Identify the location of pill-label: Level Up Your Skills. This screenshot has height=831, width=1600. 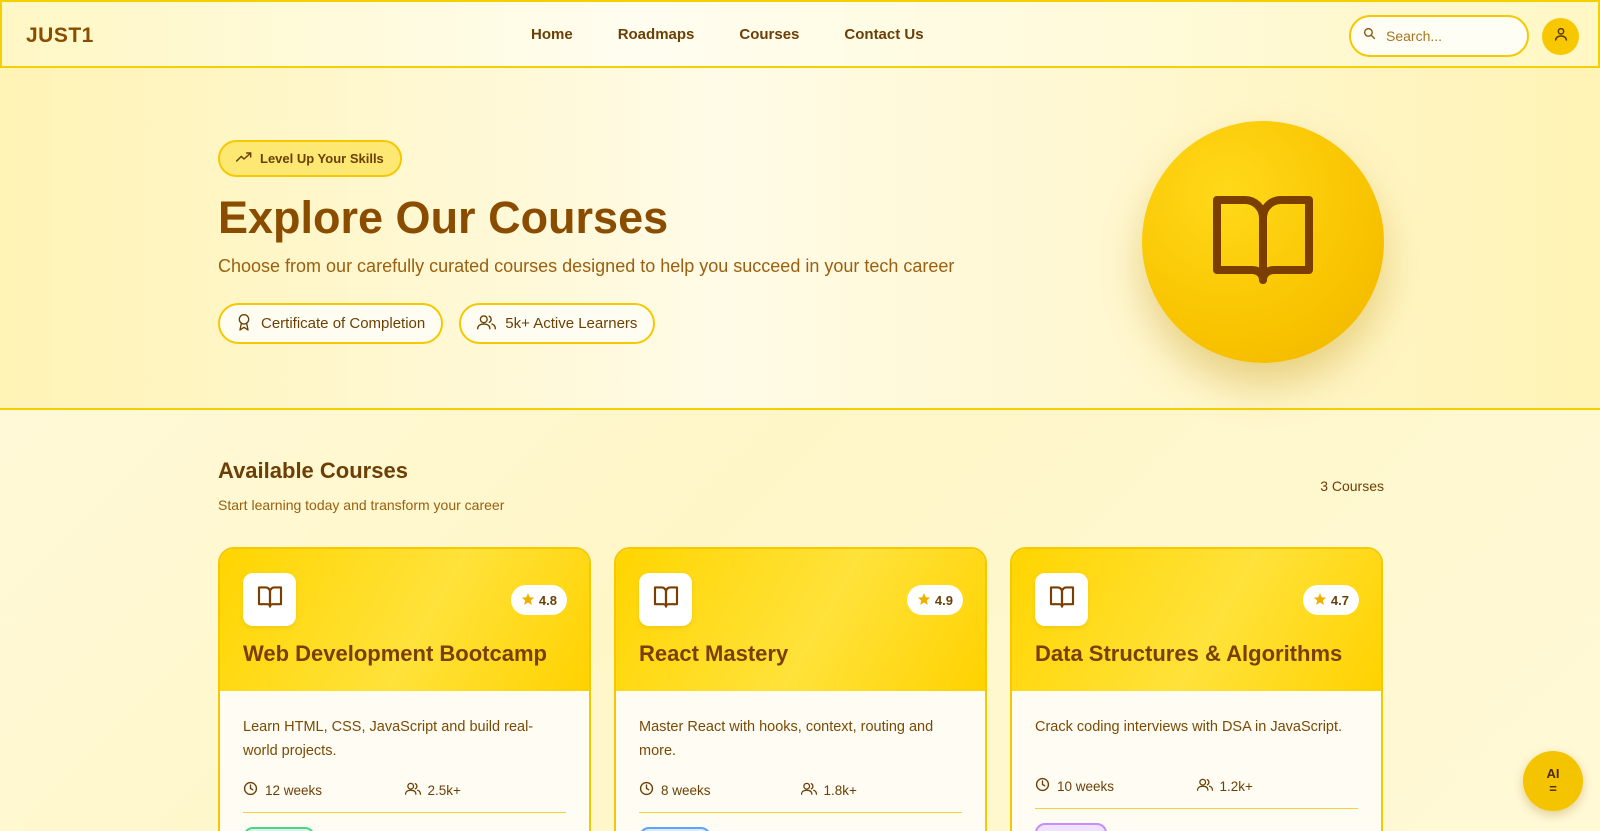
(322, 158).